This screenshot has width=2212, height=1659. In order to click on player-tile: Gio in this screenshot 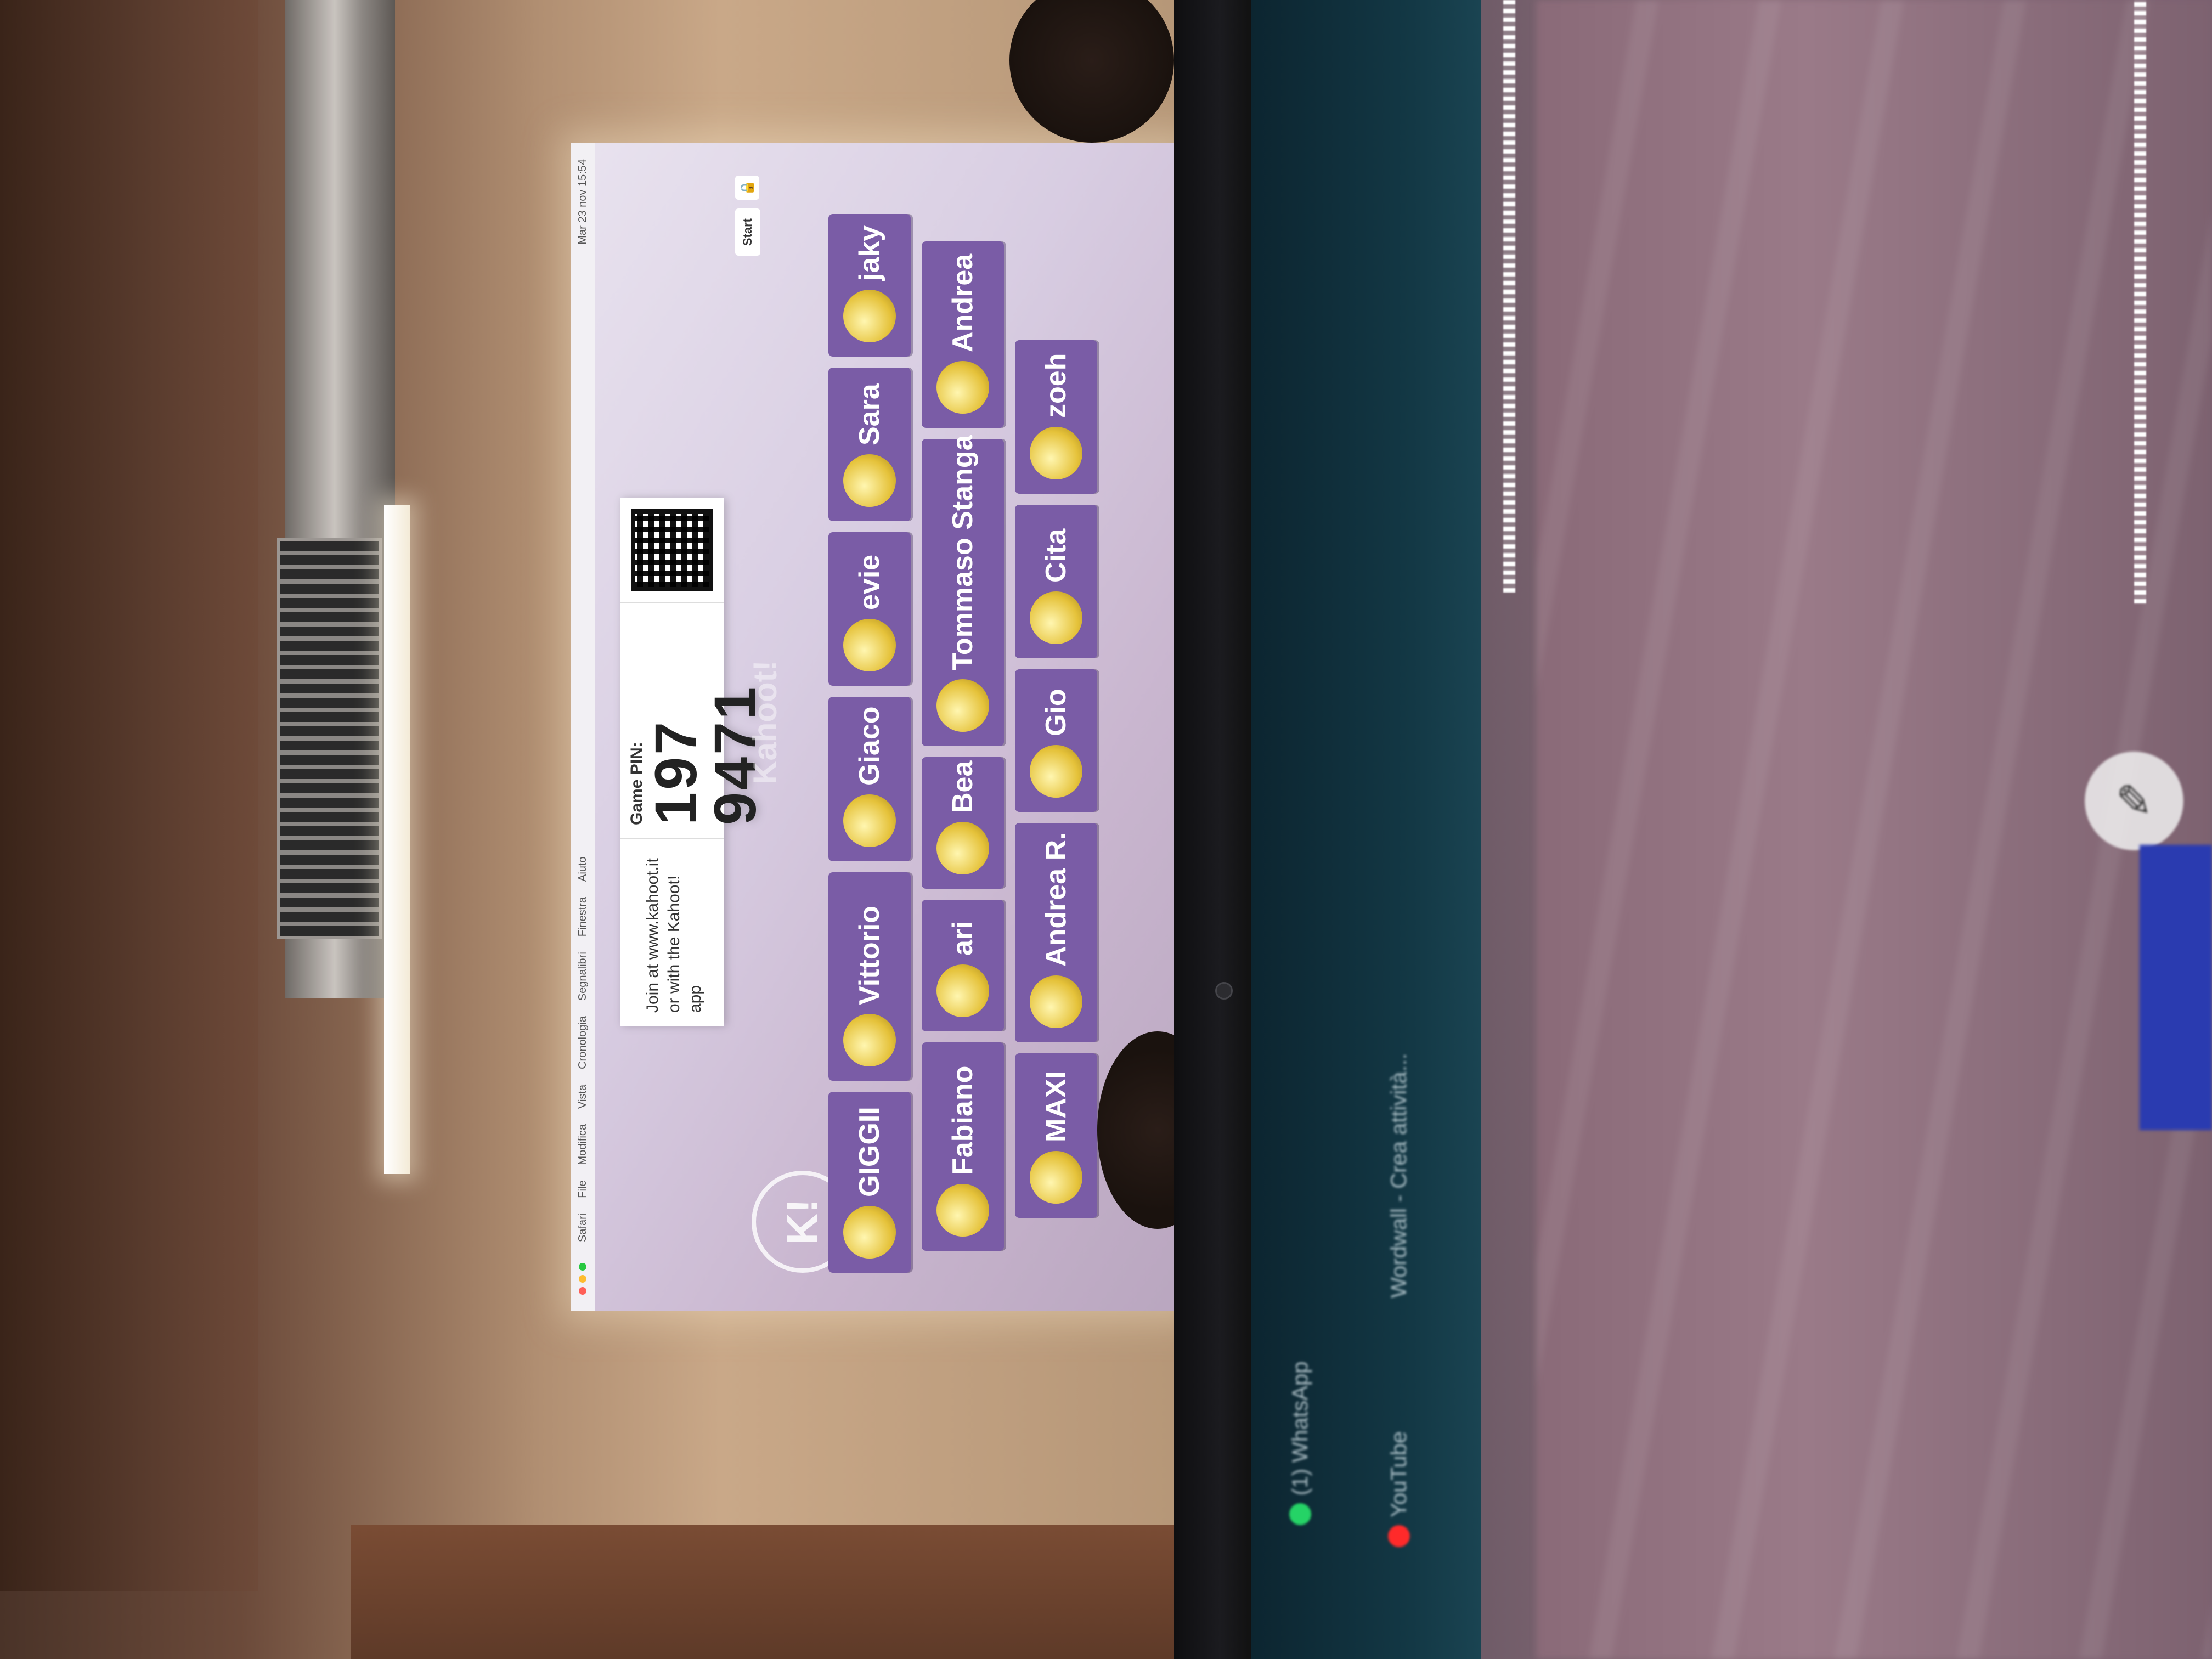, I will do `click(1056, 740)`.